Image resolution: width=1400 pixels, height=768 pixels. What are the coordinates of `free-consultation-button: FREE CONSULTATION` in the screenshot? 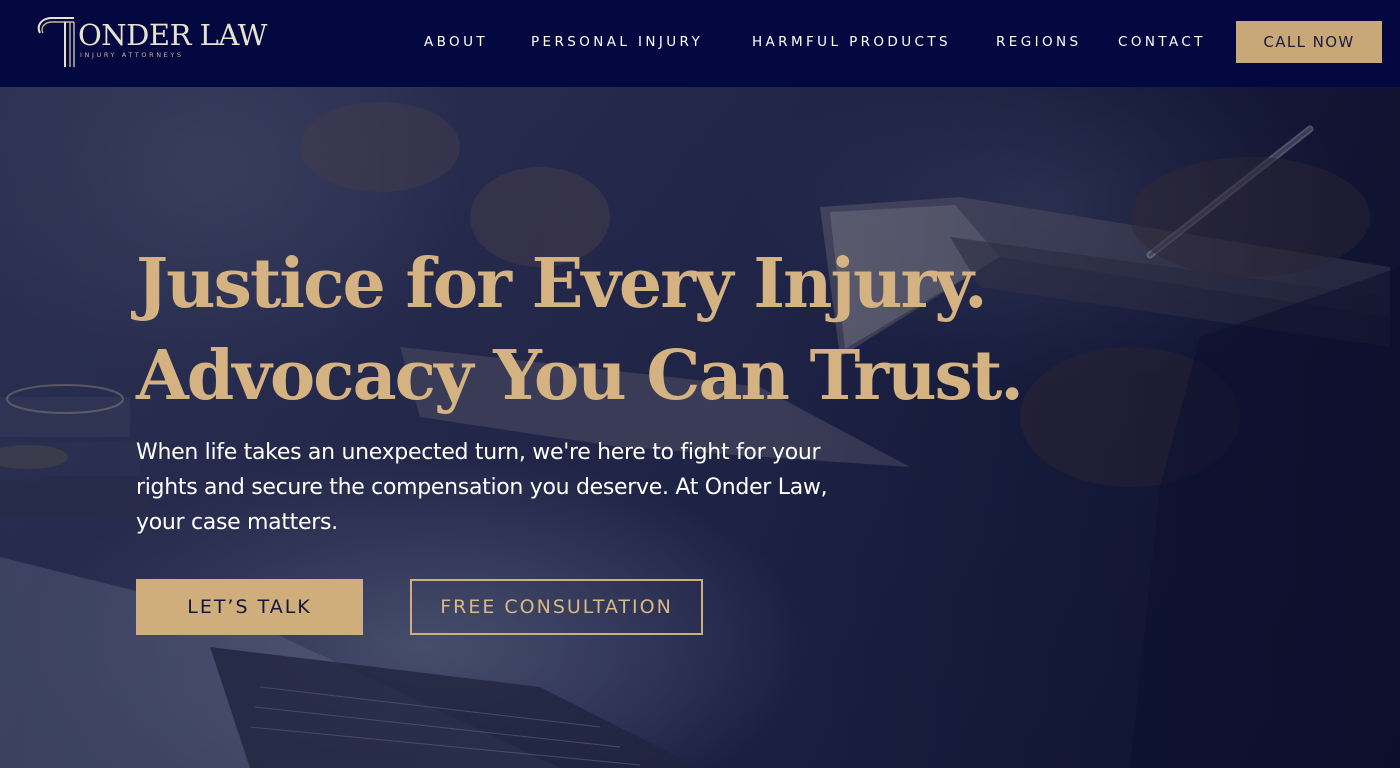 It's located at (556, 607).